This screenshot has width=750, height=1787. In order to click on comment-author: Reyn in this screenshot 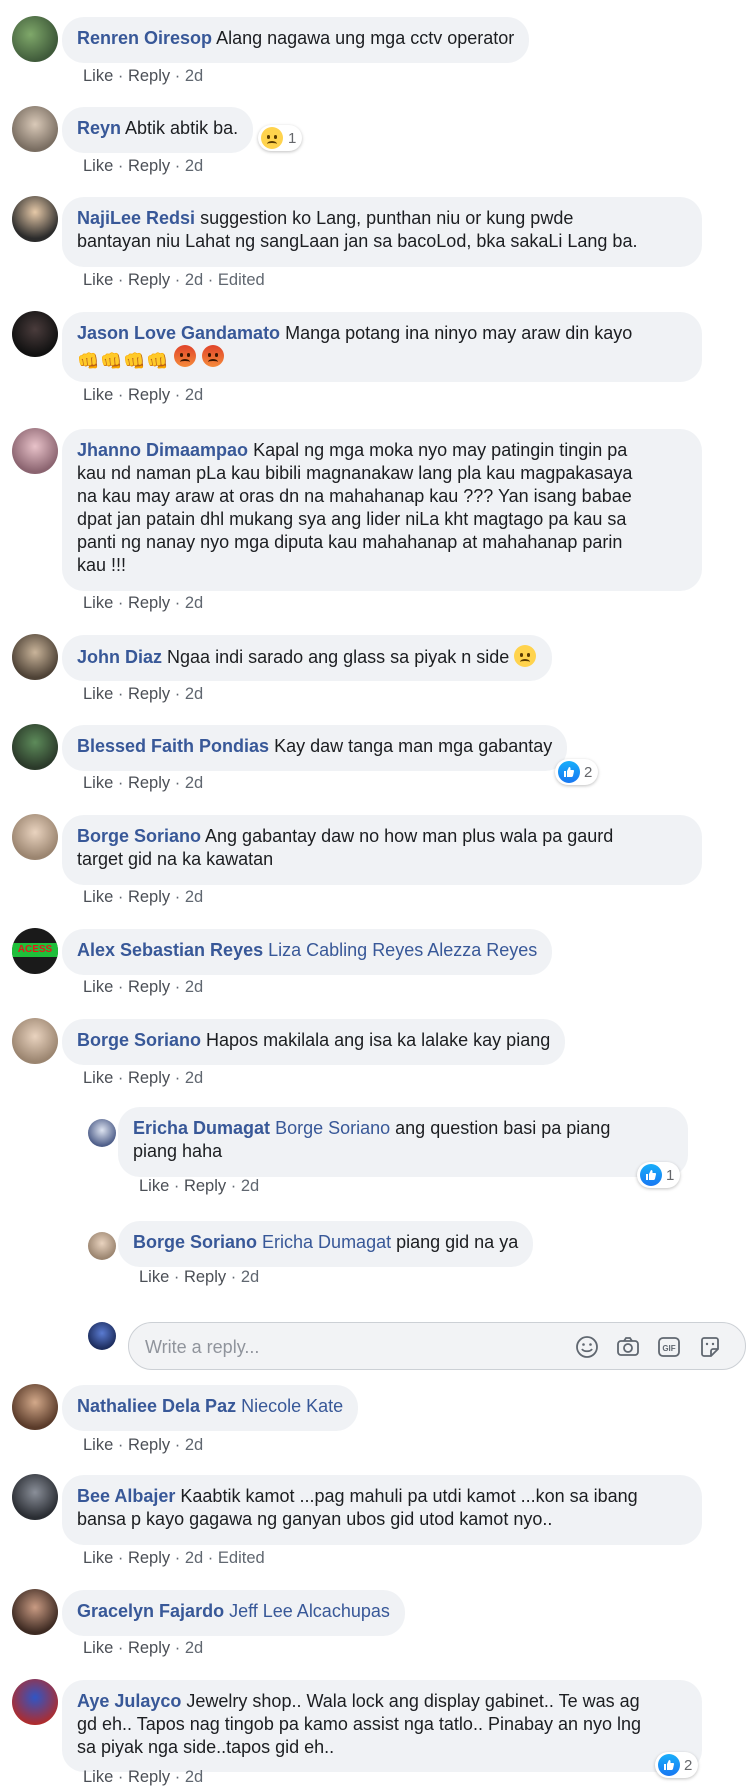, I will do `click(99, 128)`.